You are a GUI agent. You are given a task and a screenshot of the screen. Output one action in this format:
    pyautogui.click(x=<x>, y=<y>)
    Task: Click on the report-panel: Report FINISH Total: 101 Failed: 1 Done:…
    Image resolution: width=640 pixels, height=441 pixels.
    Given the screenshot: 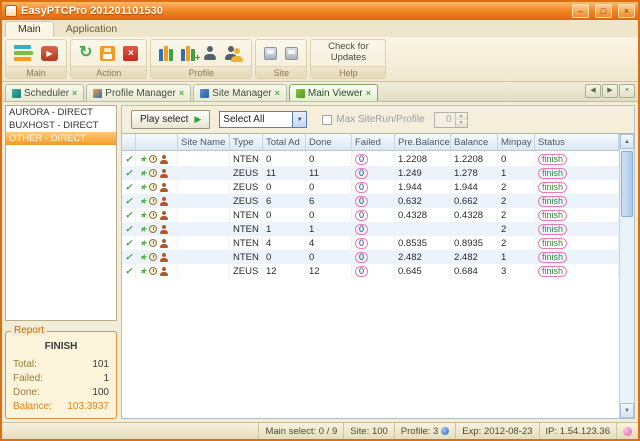 What is the action you would take?
    pyautogui.click(x=61, y=372)
    